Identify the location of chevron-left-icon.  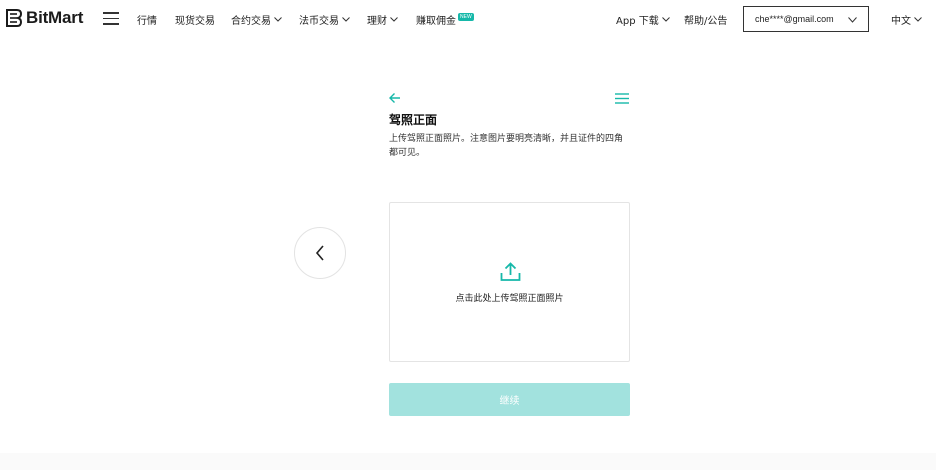
(319, 253).